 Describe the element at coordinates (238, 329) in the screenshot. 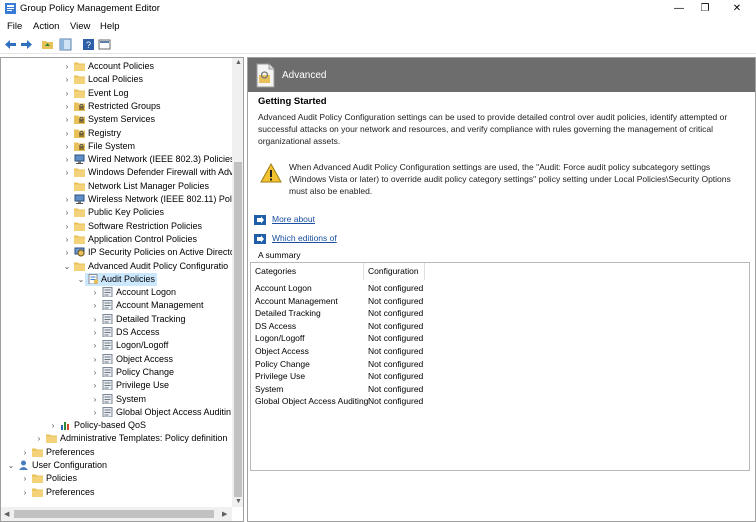

I see `tree-vscroll-thumb` at that location.